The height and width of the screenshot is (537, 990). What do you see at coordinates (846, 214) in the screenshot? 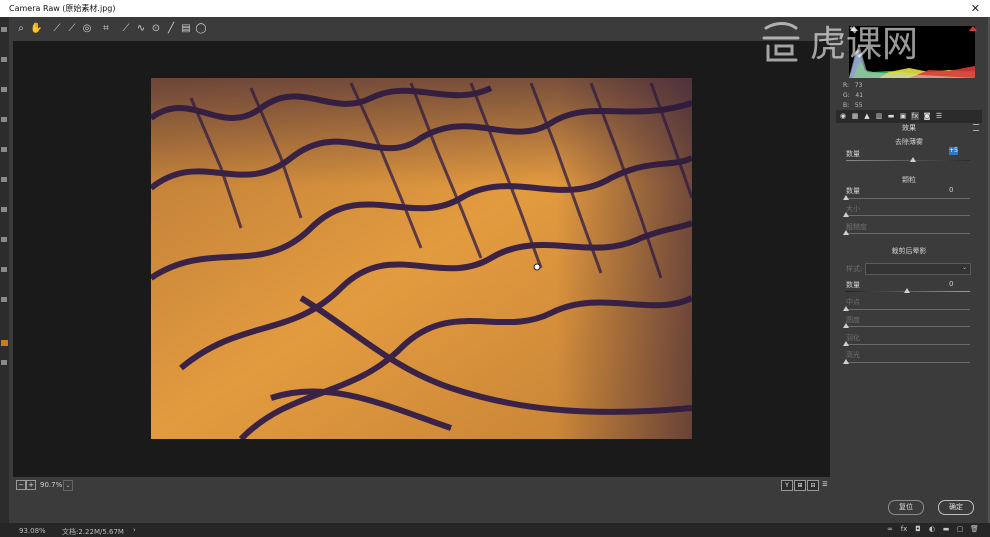
I see `grain-size-knob` at bounding box center [846, 214].